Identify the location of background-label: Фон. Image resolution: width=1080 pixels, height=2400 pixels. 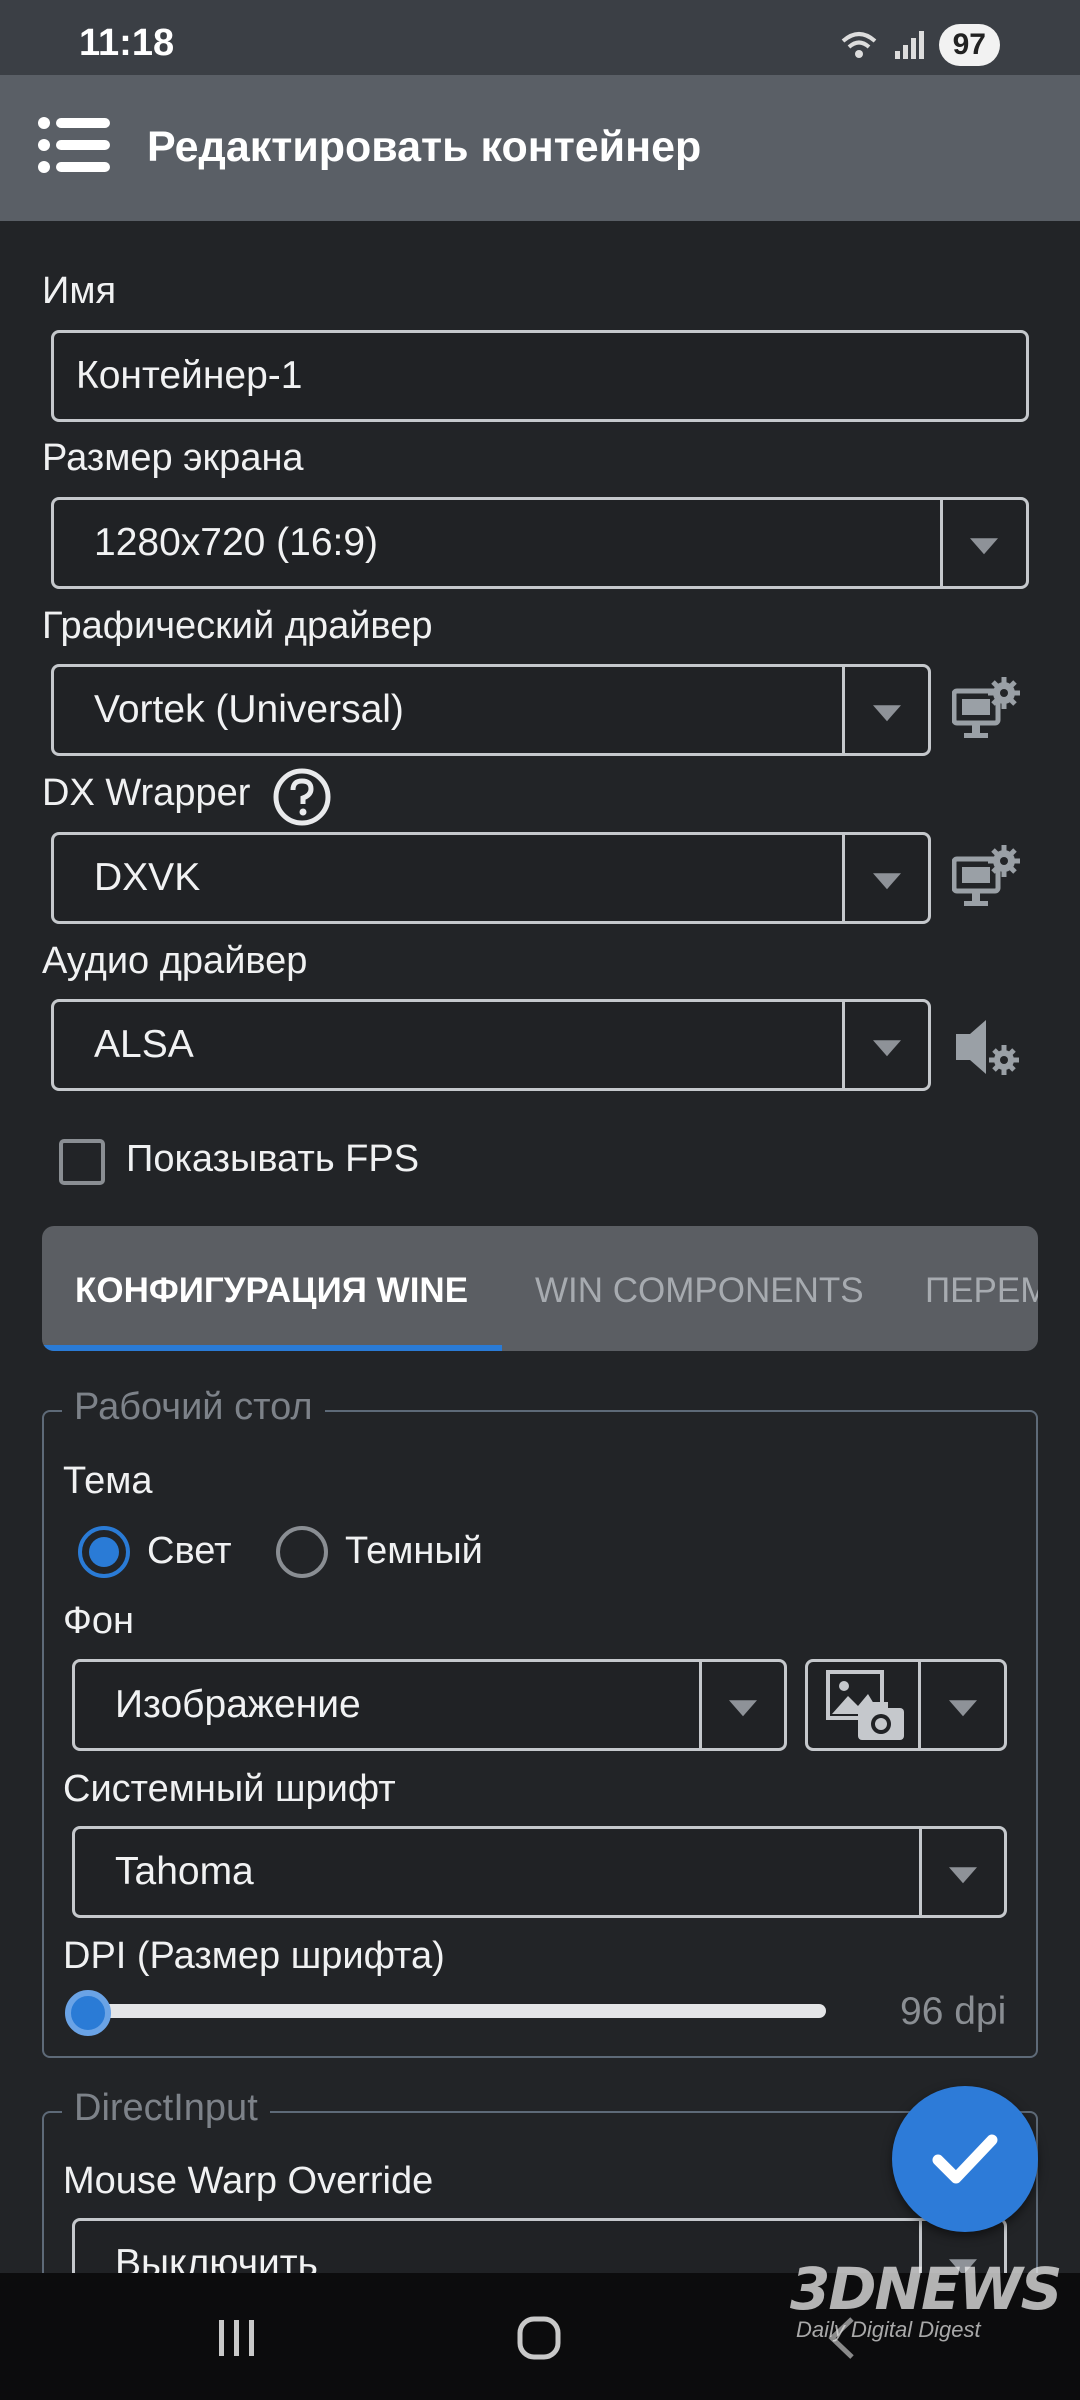
(99, 1621).